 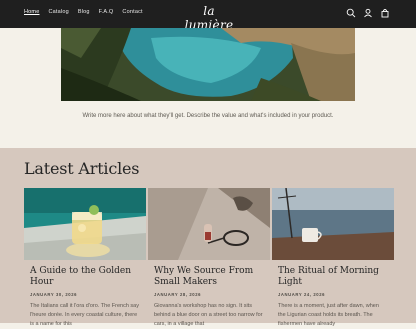 I want to click on main-nav: Home Catalog Blog F.A.Q Contact, so click(x=83, y=12).